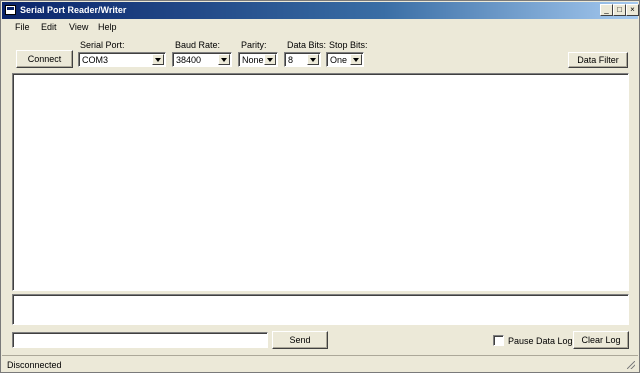 The image size is (640, 373). I want to click on stop-bits-select: One, so click(345, 59).